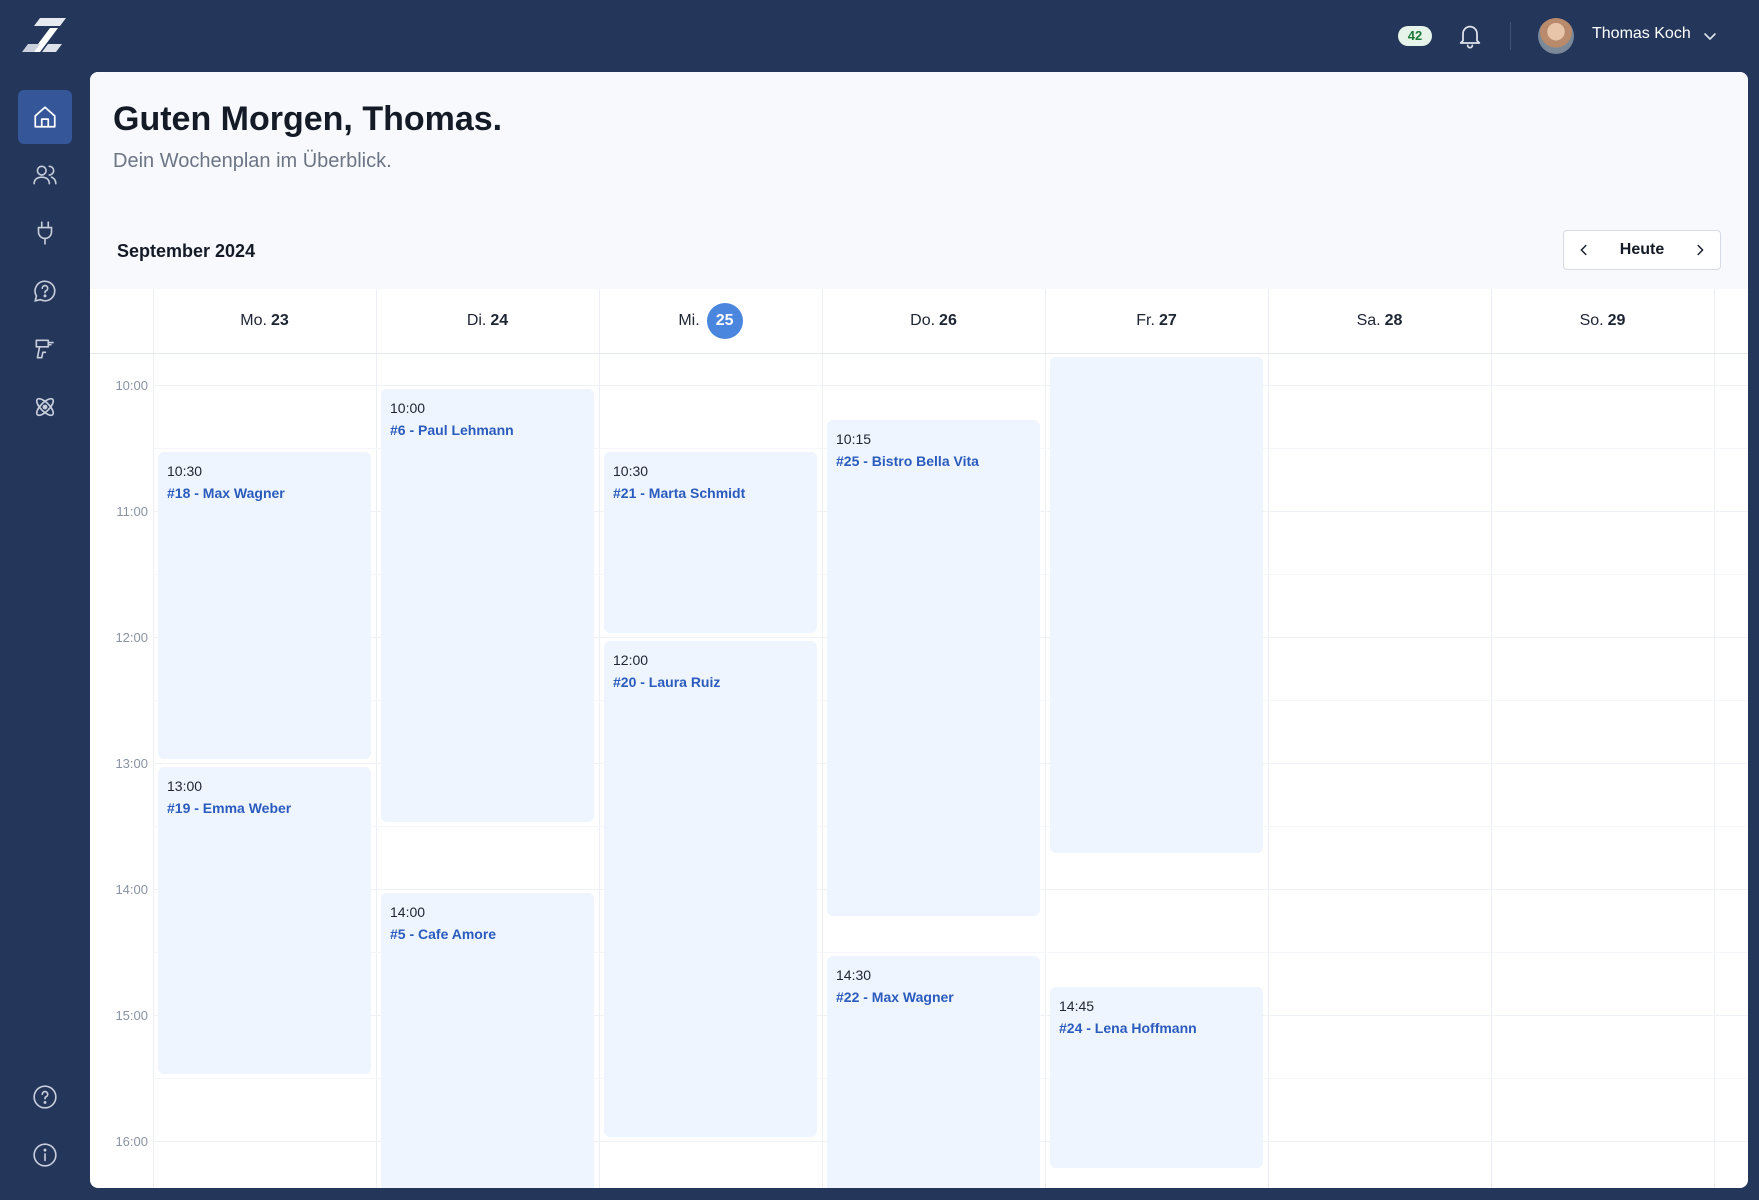 The width and height of the screenshot is (1759, 1200). Describe the element at coordinates (1710, 36) in the screenshot. I see `chevron-down-icon` at that location.